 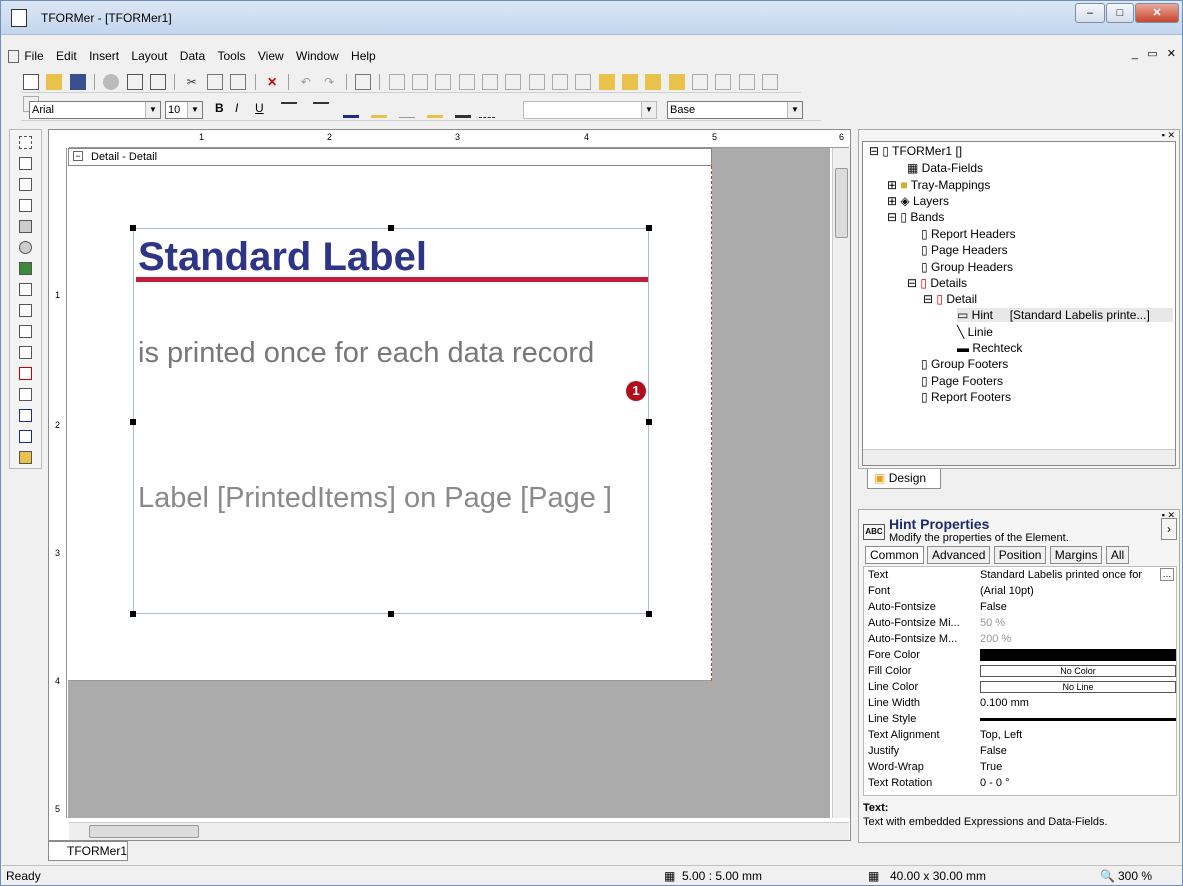 I want to click on prop-row-fill-color: Fill Color No Color, so click(x=1020, y=671).